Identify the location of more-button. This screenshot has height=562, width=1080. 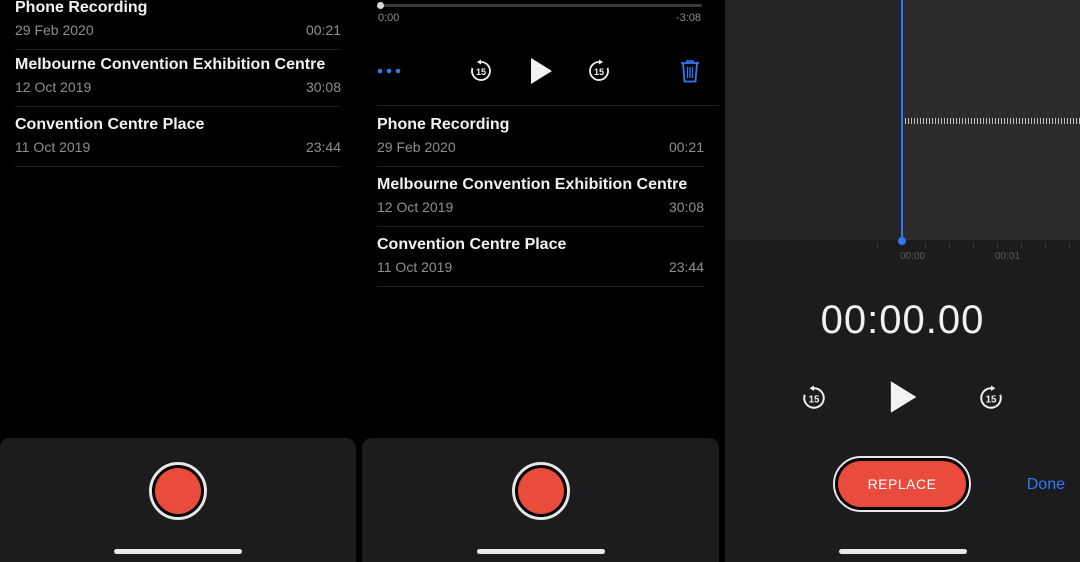
(389, 71).